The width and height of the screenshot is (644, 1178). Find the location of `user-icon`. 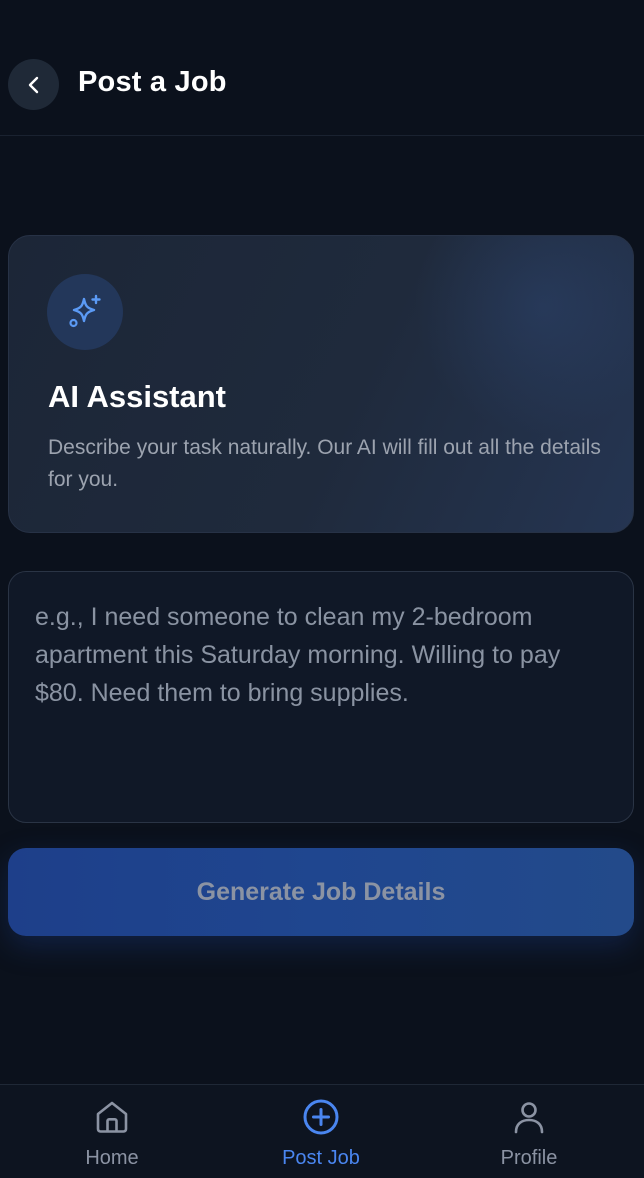

user-icon is located at coordinates (529, 1118).